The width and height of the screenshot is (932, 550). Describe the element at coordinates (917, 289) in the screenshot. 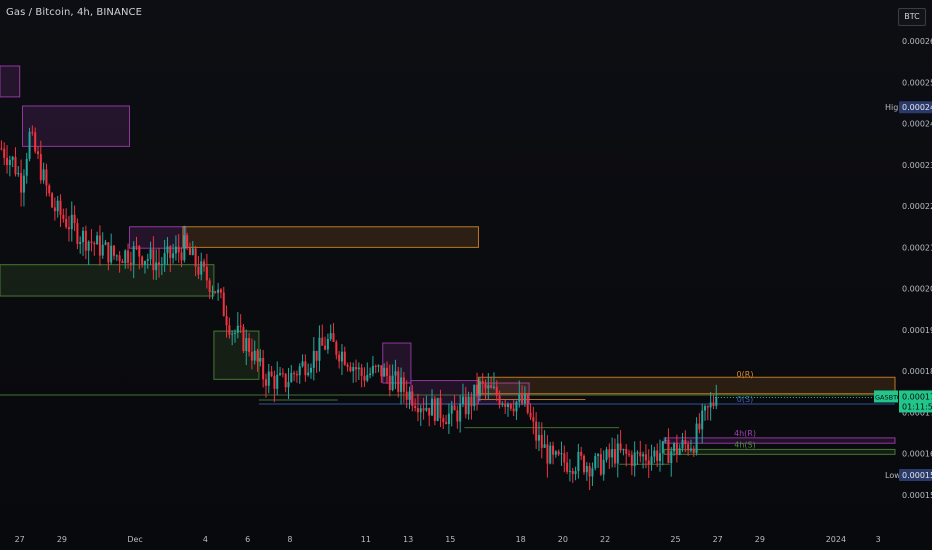

I see `price-tick-label: 0.0002000` at that location.